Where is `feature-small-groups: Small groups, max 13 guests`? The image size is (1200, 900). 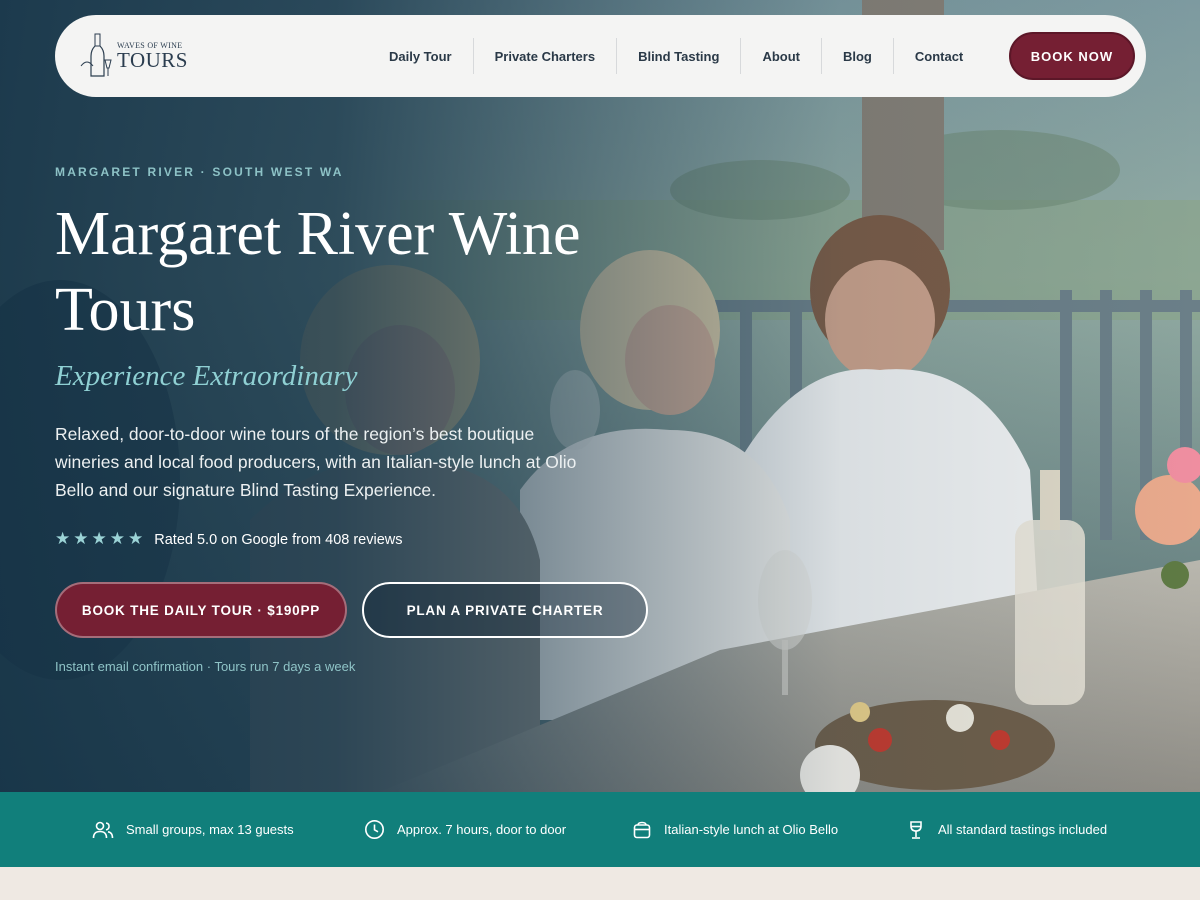
feature-small-groups: Small groups, max 13 guests is located at coordinates (193, 829).